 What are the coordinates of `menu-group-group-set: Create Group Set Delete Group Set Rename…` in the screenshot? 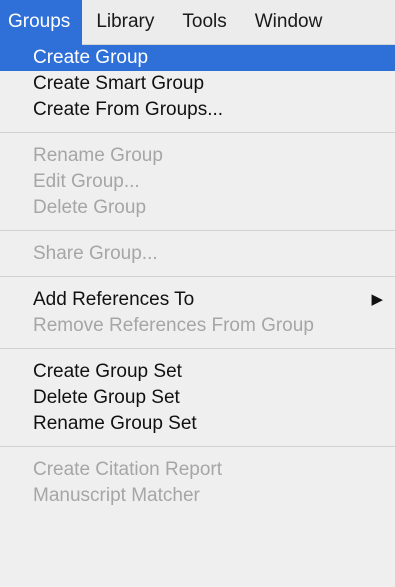 It's located at (197, 398).